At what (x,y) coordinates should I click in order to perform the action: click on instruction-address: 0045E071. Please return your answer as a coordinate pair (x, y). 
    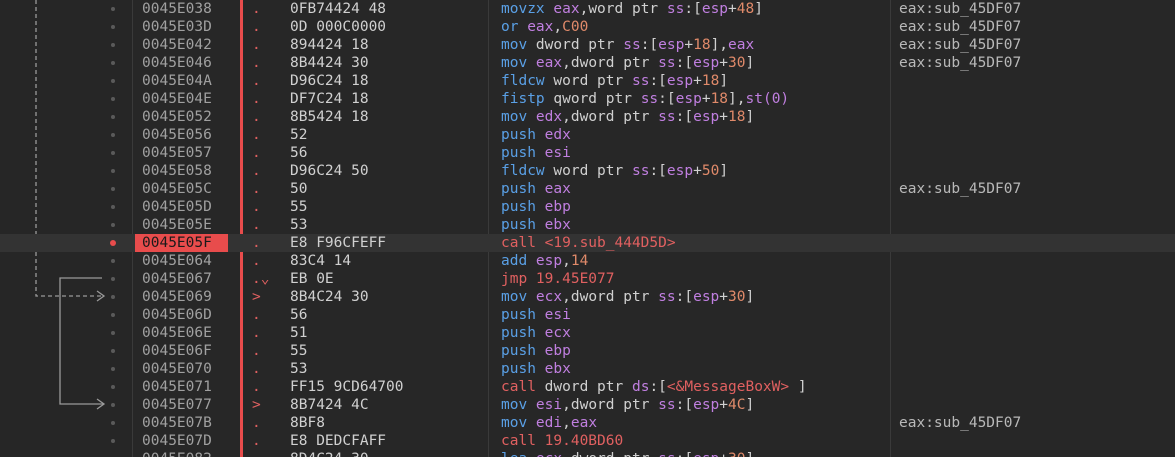
    Looking at the image, I should click on (177, 387).